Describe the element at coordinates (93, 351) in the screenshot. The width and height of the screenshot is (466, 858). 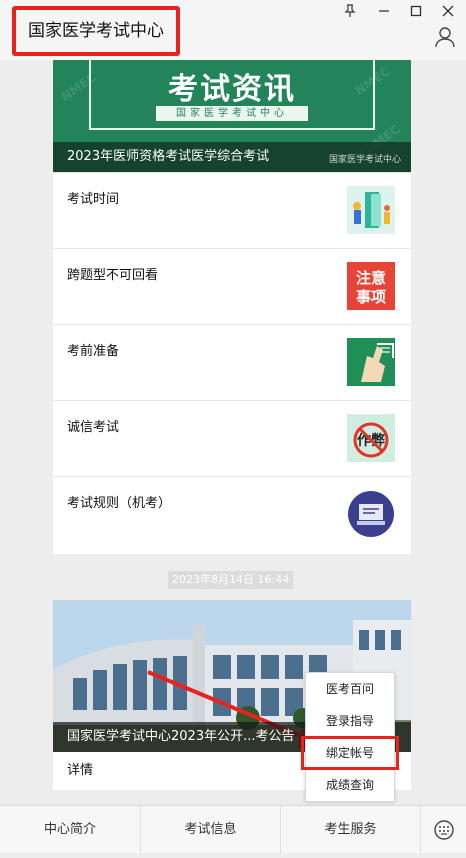
I see `article-title: 考前准备` at that location.